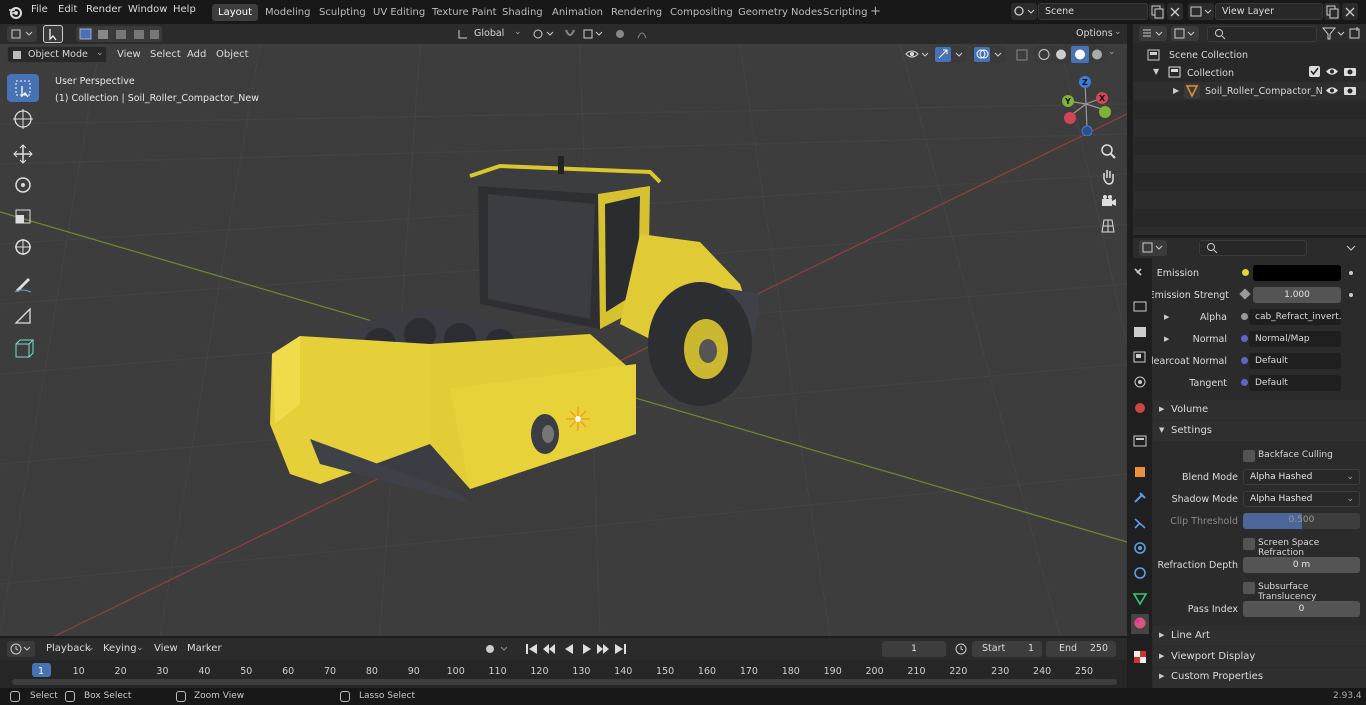 The height and width of the screenshot is (705, 1366). I want to click on tab-shading: Shading, so click(522, 12).